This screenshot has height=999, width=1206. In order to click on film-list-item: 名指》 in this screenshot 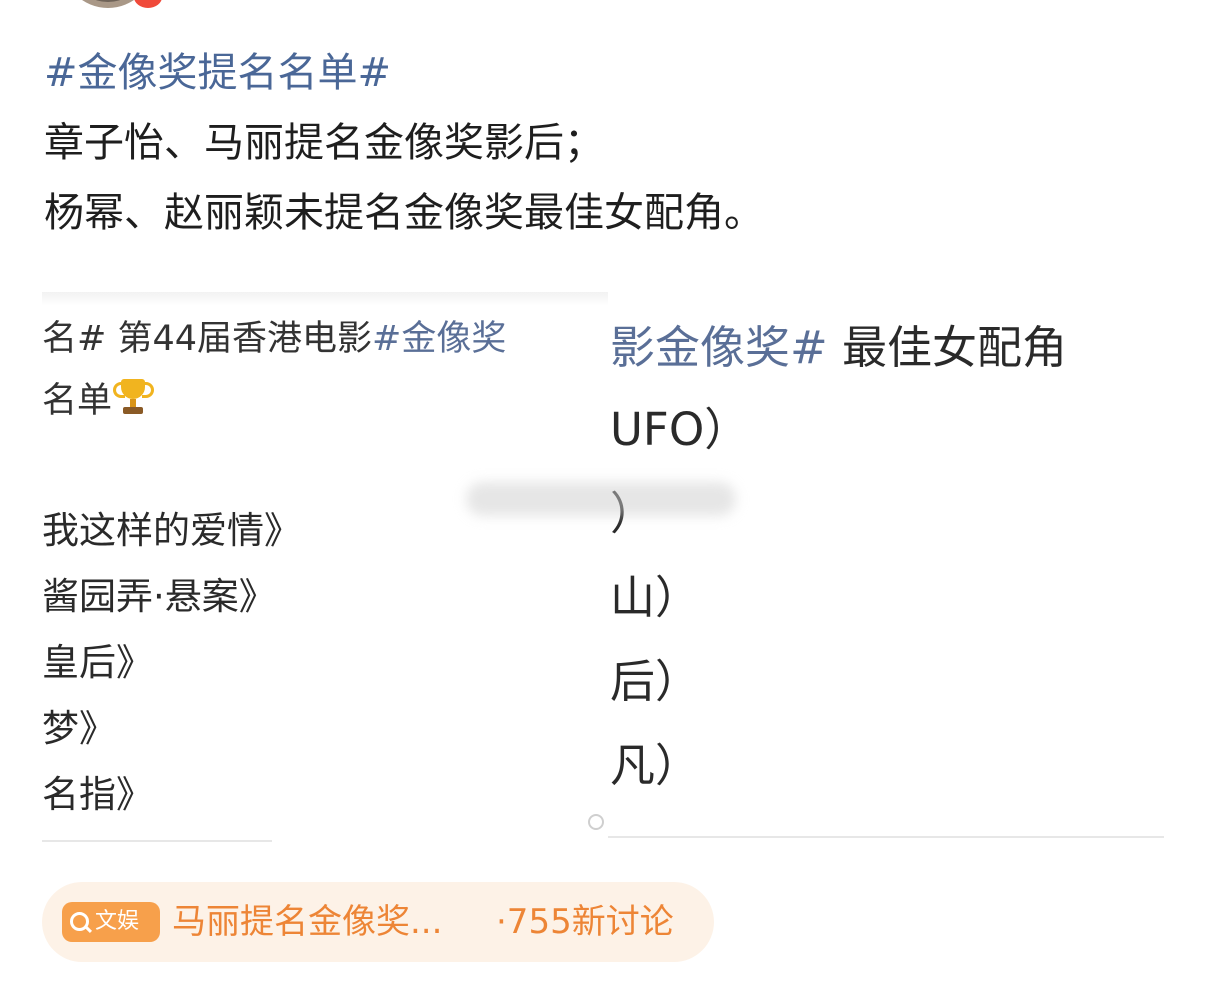, I will do `click(97, 794)`.